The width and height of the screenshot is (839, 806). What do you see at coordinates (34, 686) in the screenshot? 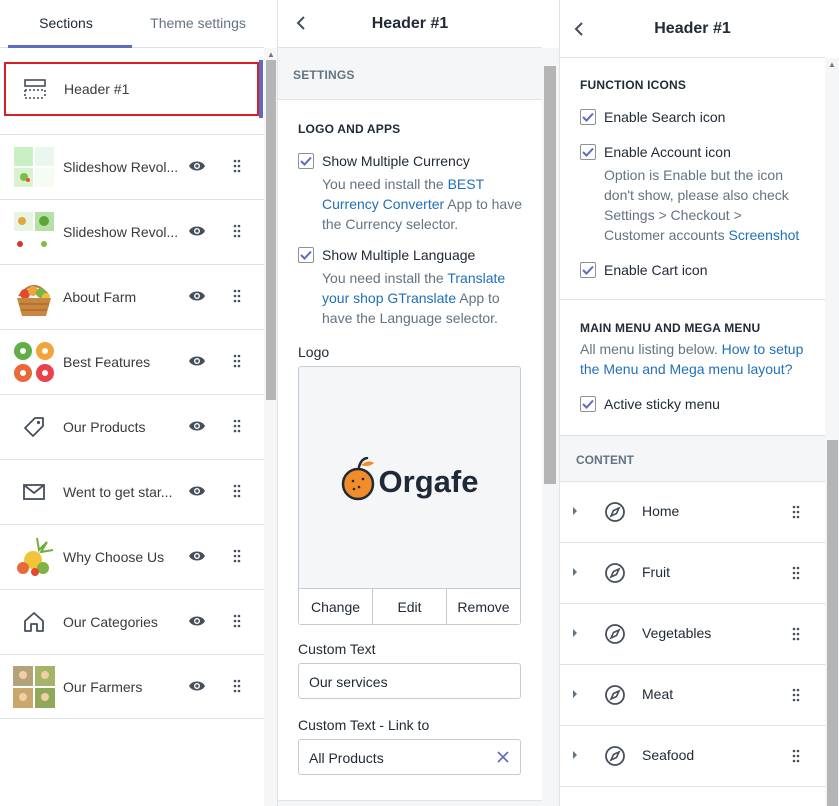
I see `farmers-thumbnail` at bounding box center [34, 686].